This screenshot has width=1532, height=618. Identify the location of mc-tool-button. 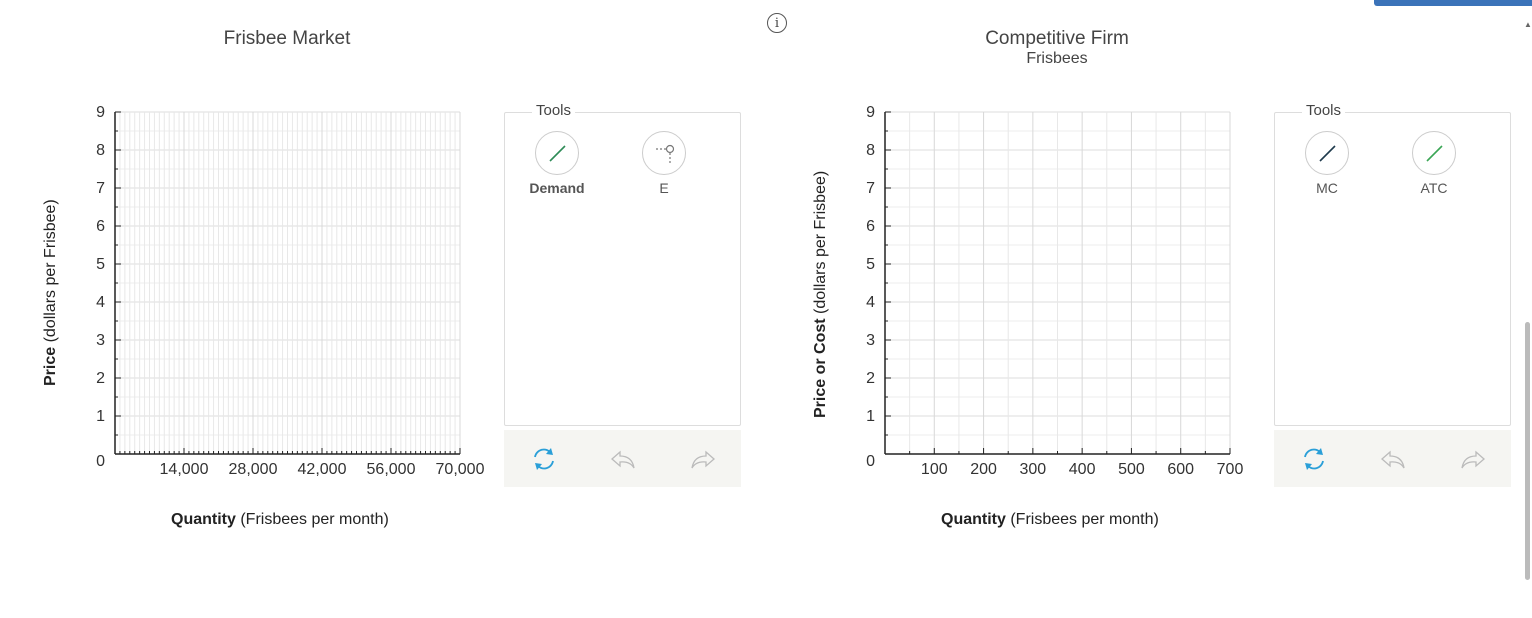
(1327, 153).